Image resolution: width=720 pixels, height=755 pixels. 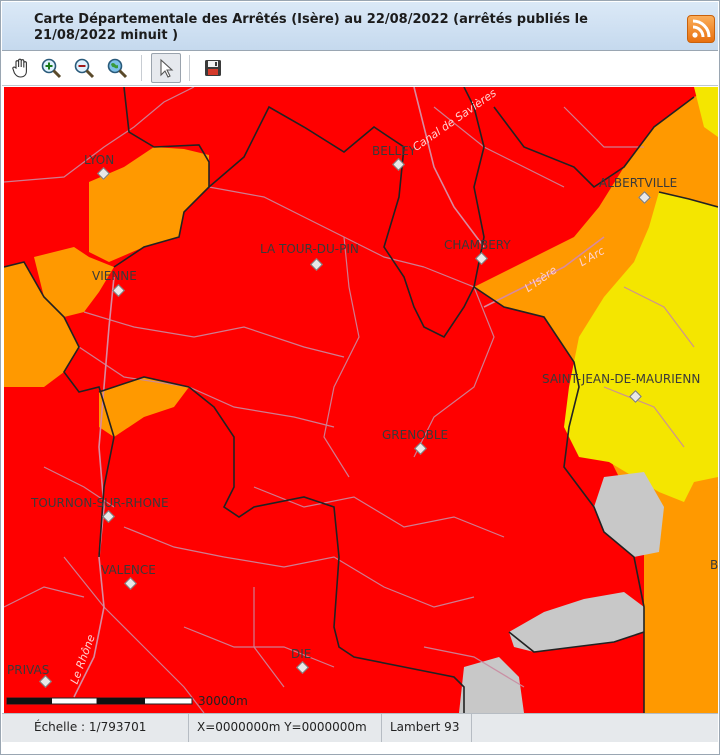 What do you see at coordinates (394, 151) in the screenshot?
I see `city-label-belley: BELLEY` at bounding box center [394, 151].